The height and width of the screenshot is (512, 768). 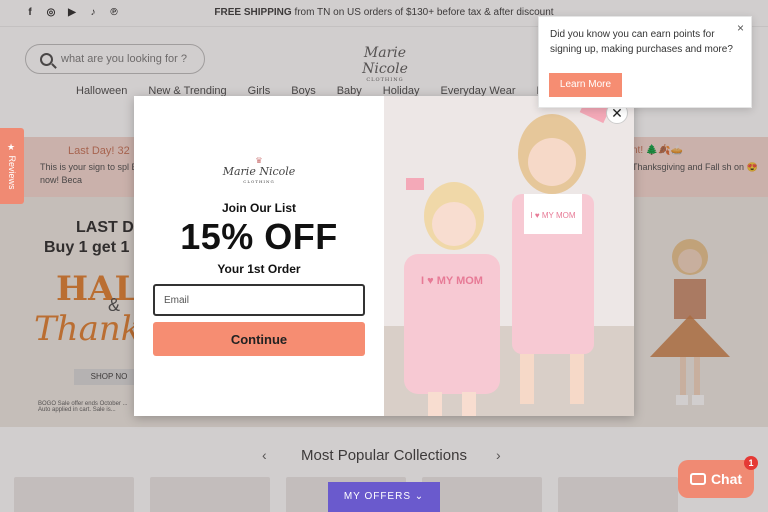 What do you see at coordinates (259, 269) in the screenshot?
I see `first-order-text: Your 1st Order` at bounding box center [259, 269].